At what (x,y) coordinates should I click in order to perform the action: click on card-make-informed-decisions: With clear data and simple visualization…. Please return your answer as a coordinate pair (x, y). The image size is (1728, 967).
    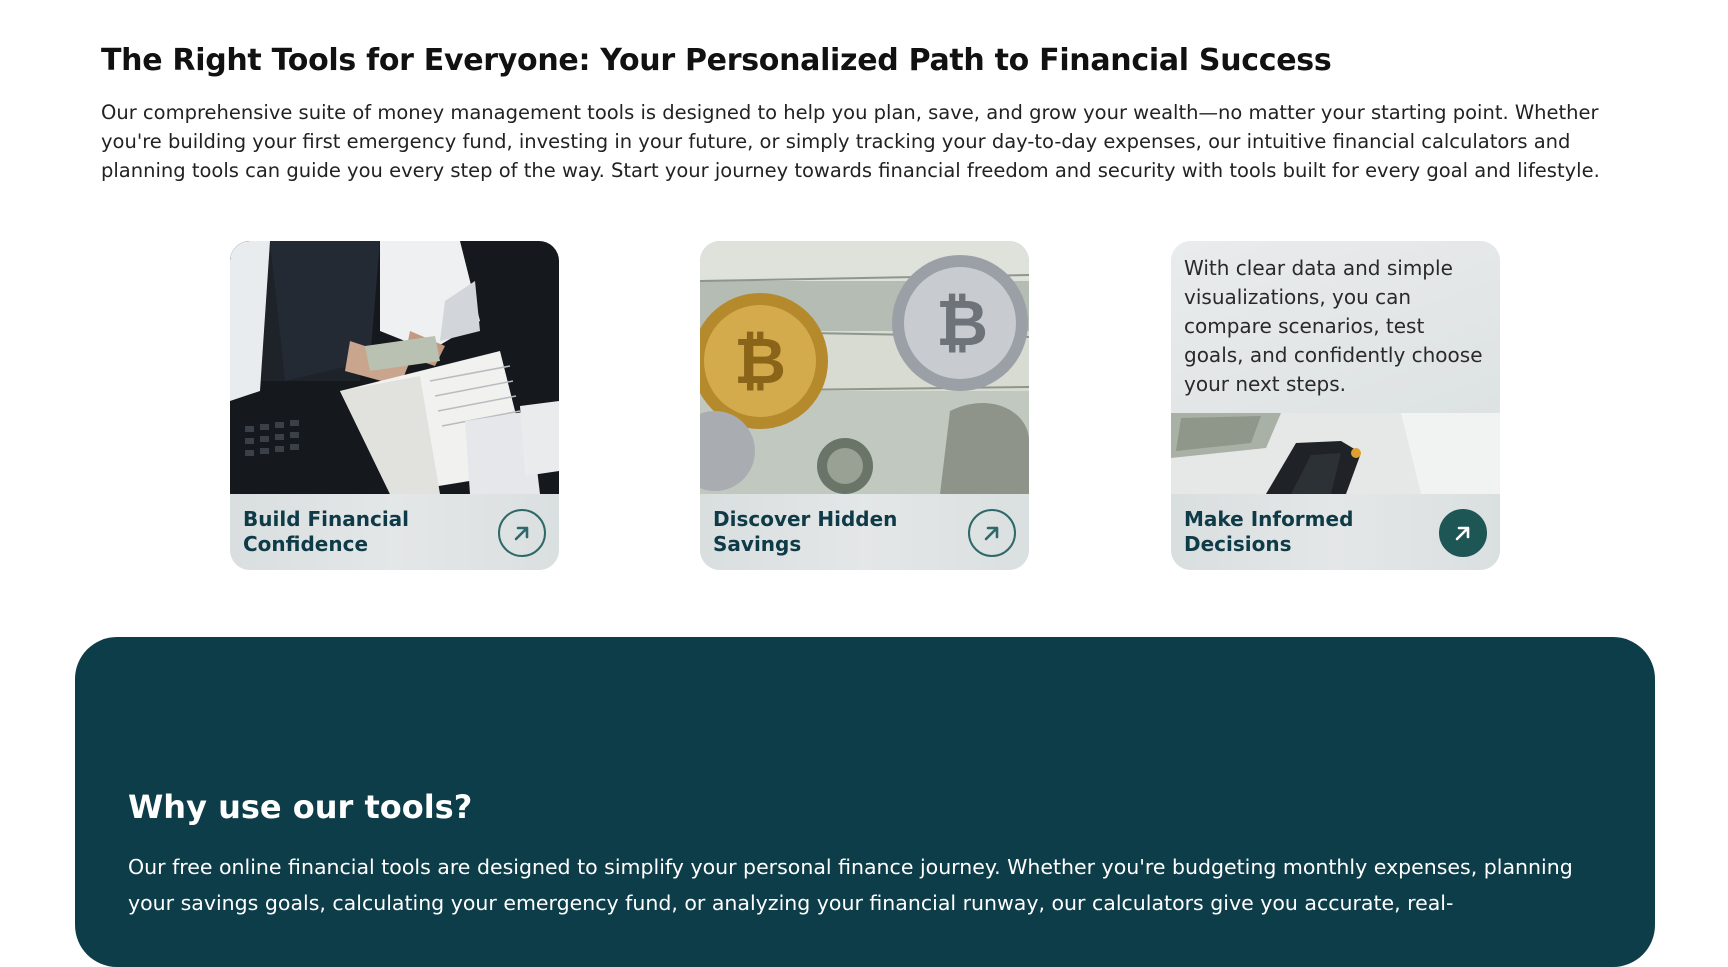
    Looking at the image, I should click on (1335, 405).